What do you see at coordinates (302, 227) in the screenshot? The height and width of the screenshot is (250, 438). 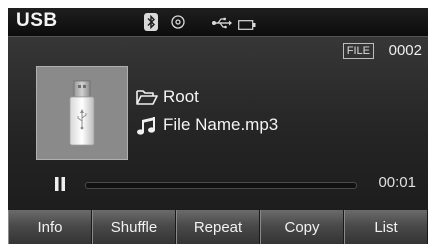 I see `copy-button: Copy` at bounding box center [302, 227].